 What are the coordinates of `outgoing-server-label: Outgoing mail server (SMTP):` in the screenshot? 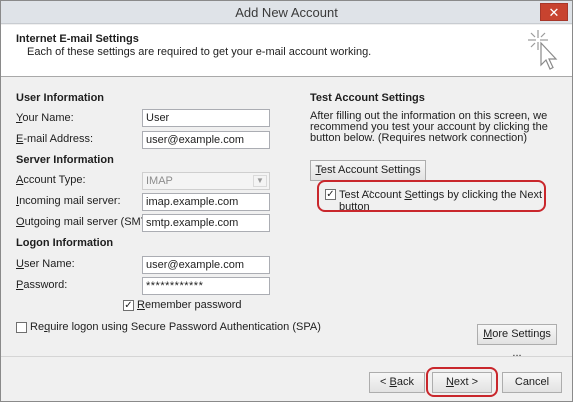 It's located at (89, 222).